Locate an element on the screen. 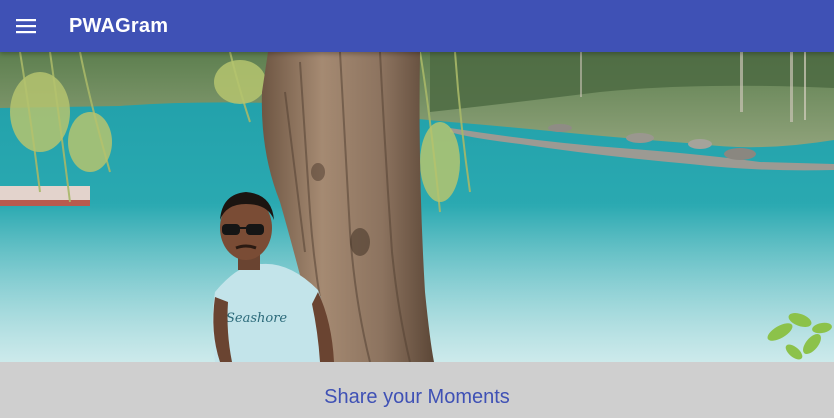 This screenshot has width=834, height=418. hamburger-menu-icon is located at coordinates (26, 26).